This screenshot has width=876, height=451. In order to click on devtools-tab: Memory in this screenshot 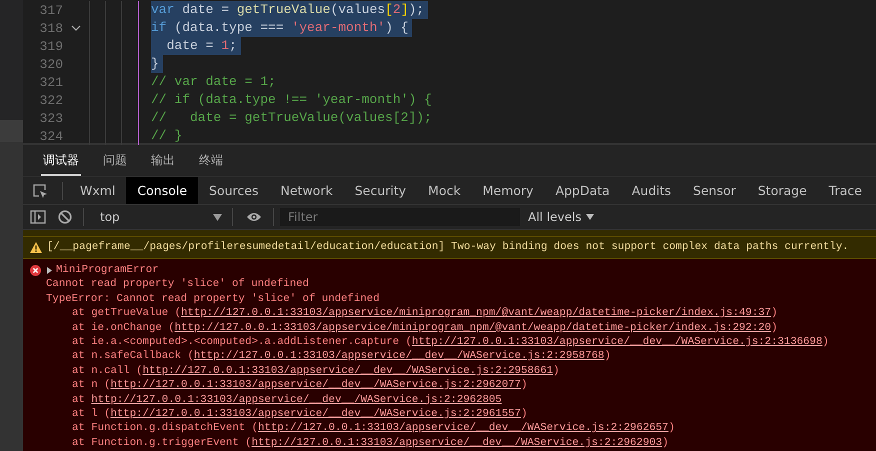, I will do `click(508, 190)`.